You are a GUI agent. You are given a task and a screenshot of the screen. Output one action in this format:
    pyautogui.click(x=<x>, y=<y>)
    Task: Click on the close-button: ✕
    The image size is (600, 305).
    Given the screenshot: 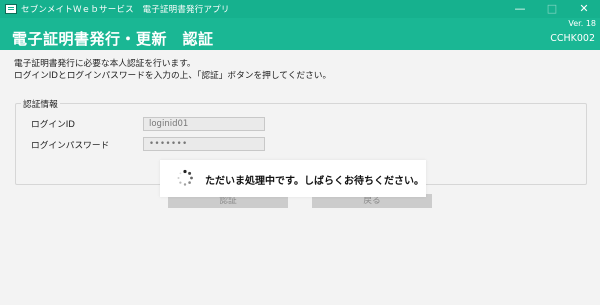 What is the action you would take?
    pyautogui.click(x=584, y=9)
    